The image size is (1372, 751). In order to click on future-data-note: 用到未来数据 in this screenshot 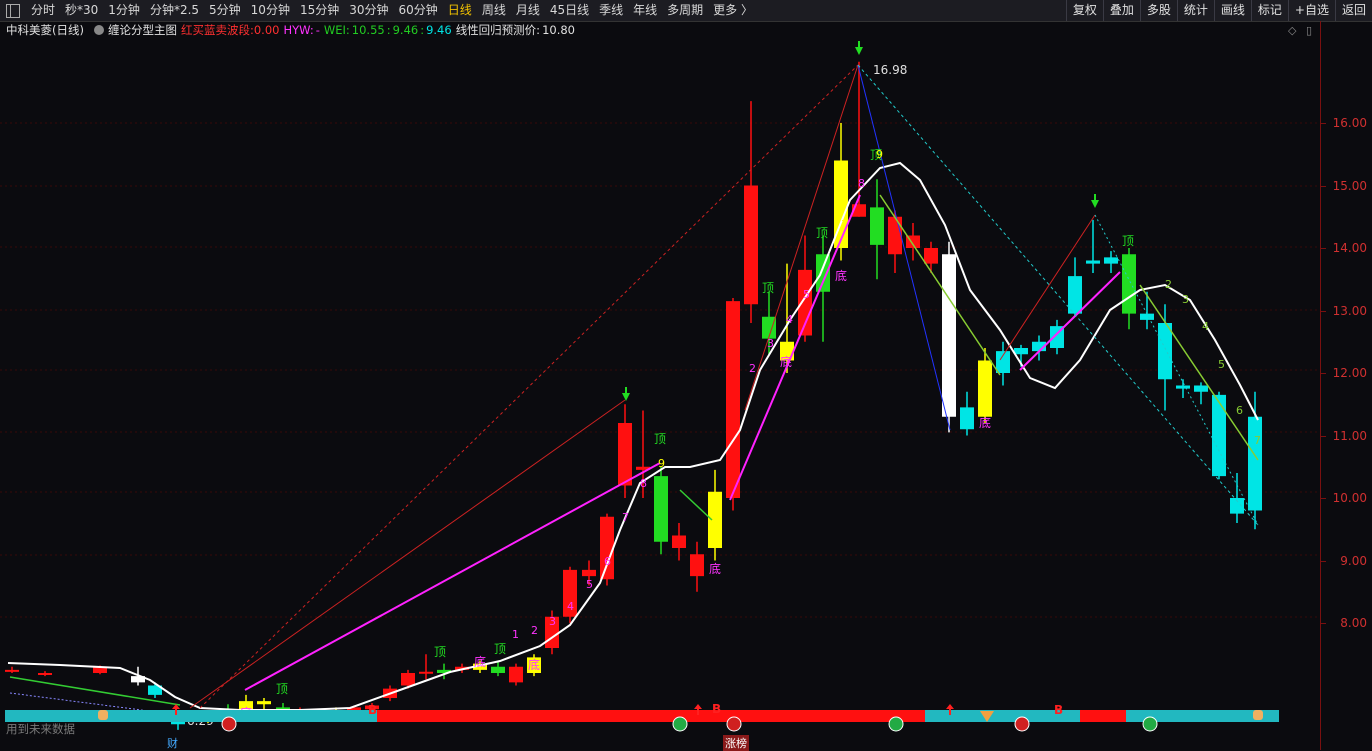, I will do `click(40, 729)`.